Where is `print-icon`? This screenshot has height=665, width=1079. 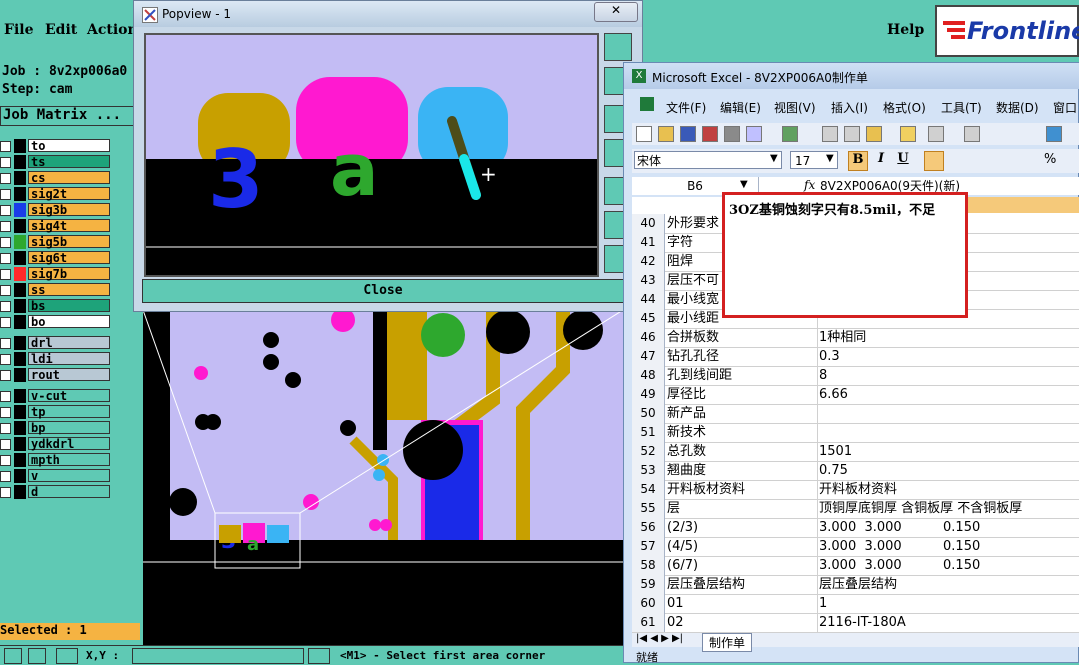 print-icon is located at coordinates (732, 134).